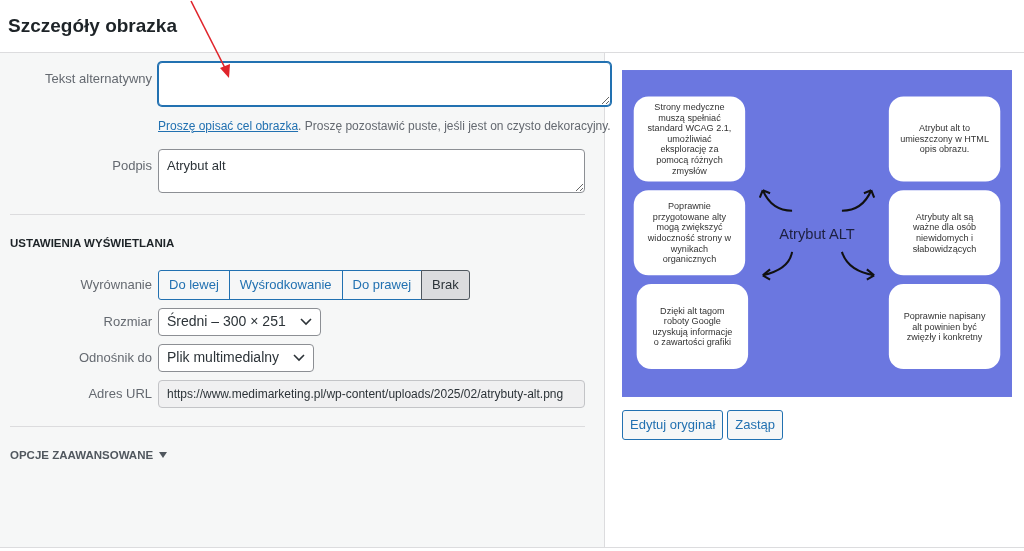  I want to click on diagram-note: Poprawnie napisany alt powinien być zwięzły i konkretny, so click(944, 327).